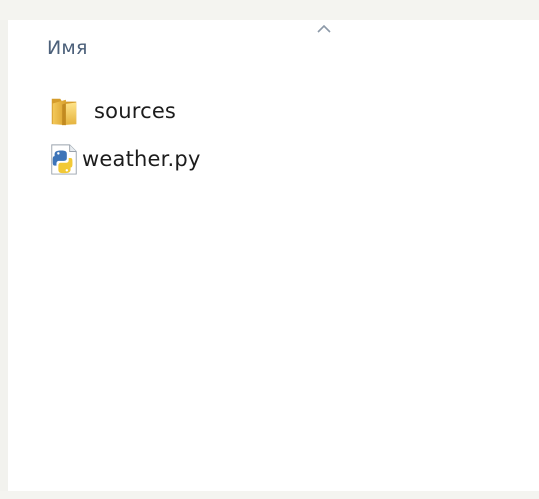  Describe the element at coordinates (64, 159) in the screenshot. I see `python-file-icon` at that location.